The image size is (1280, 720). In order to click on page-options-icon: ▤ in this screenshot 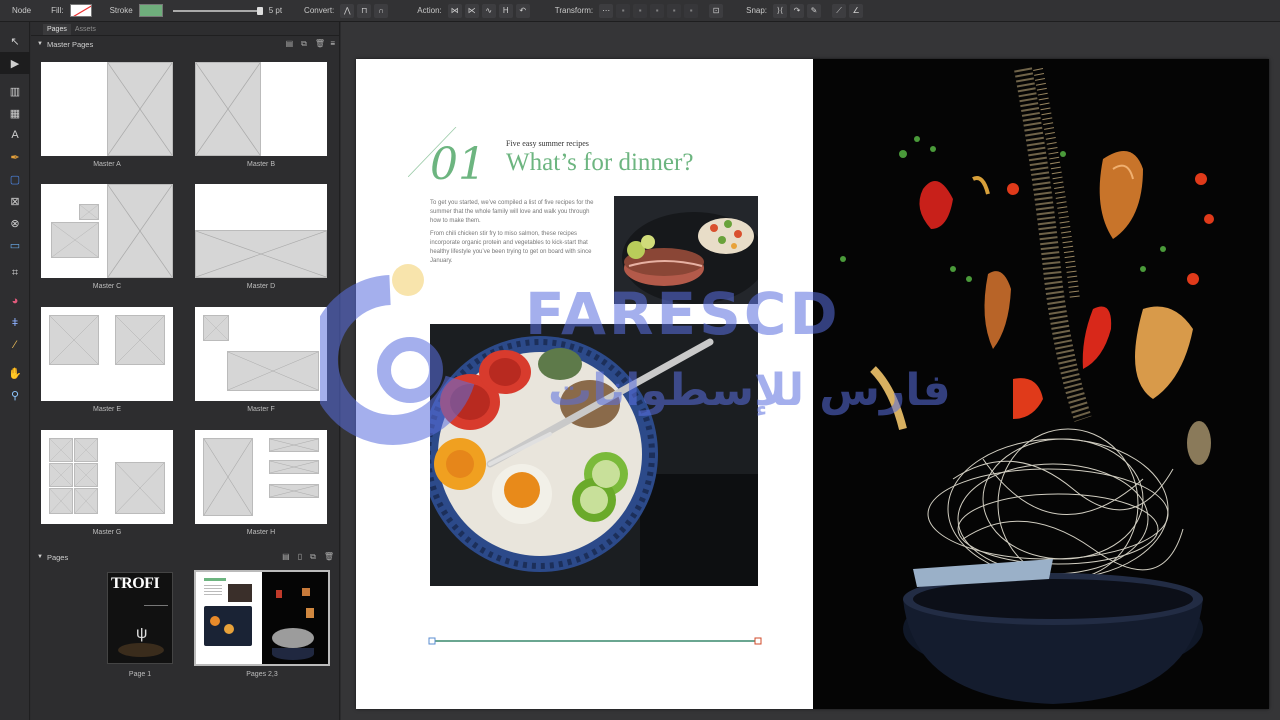, I will do `click(286, 557)`.